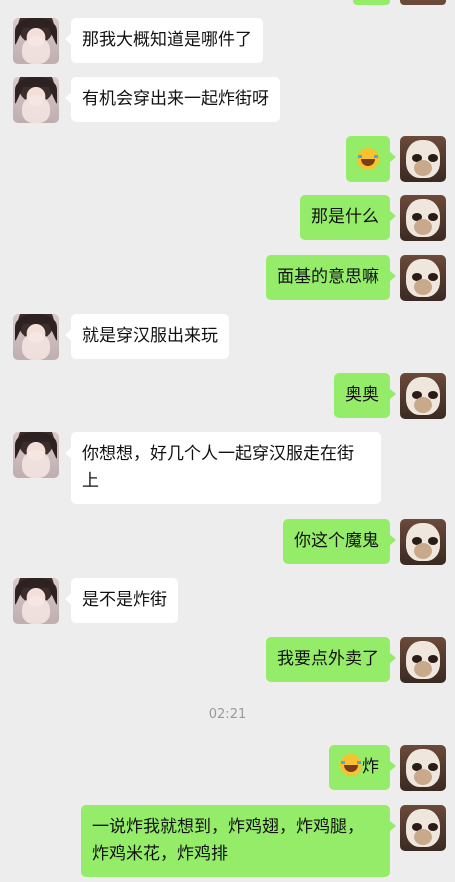  I want to click on message-text: 那是什么, so click(345, 217).